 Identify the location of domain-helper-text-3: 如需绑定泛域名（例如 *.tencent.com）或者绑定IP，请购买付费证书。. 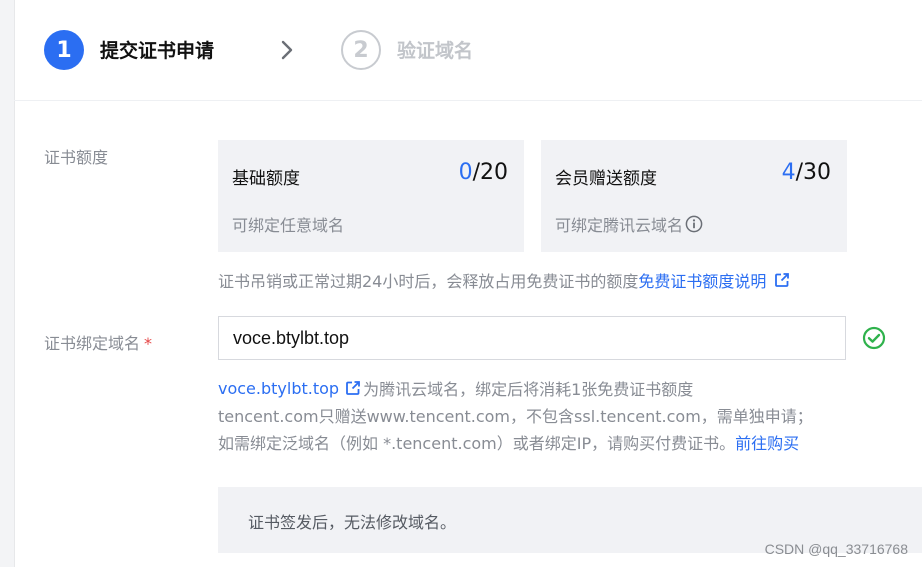
(477, 443).